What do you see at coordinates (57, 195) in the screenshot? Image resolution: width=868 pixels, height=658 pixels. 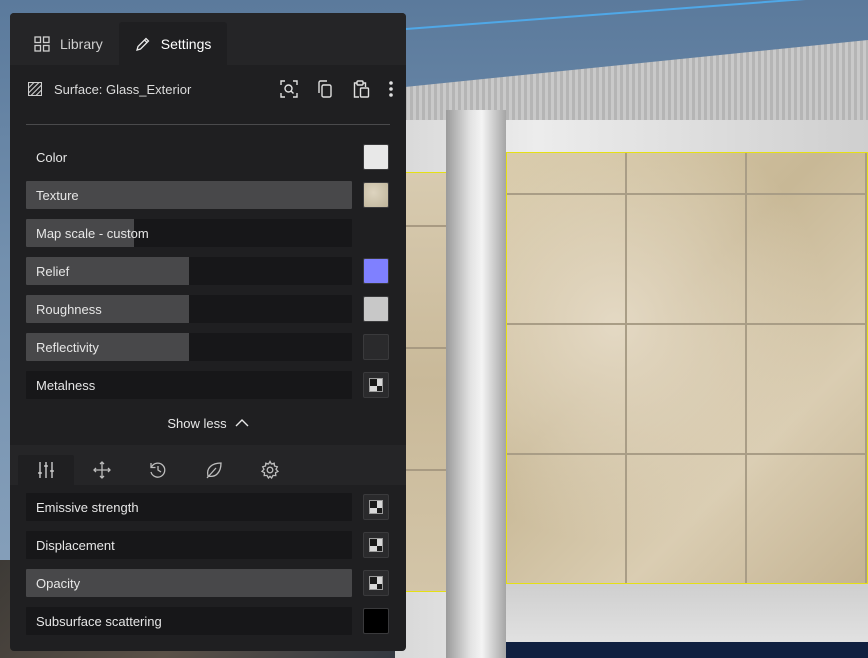 I see `property-label: Texture` at bounding box center [57, 195].